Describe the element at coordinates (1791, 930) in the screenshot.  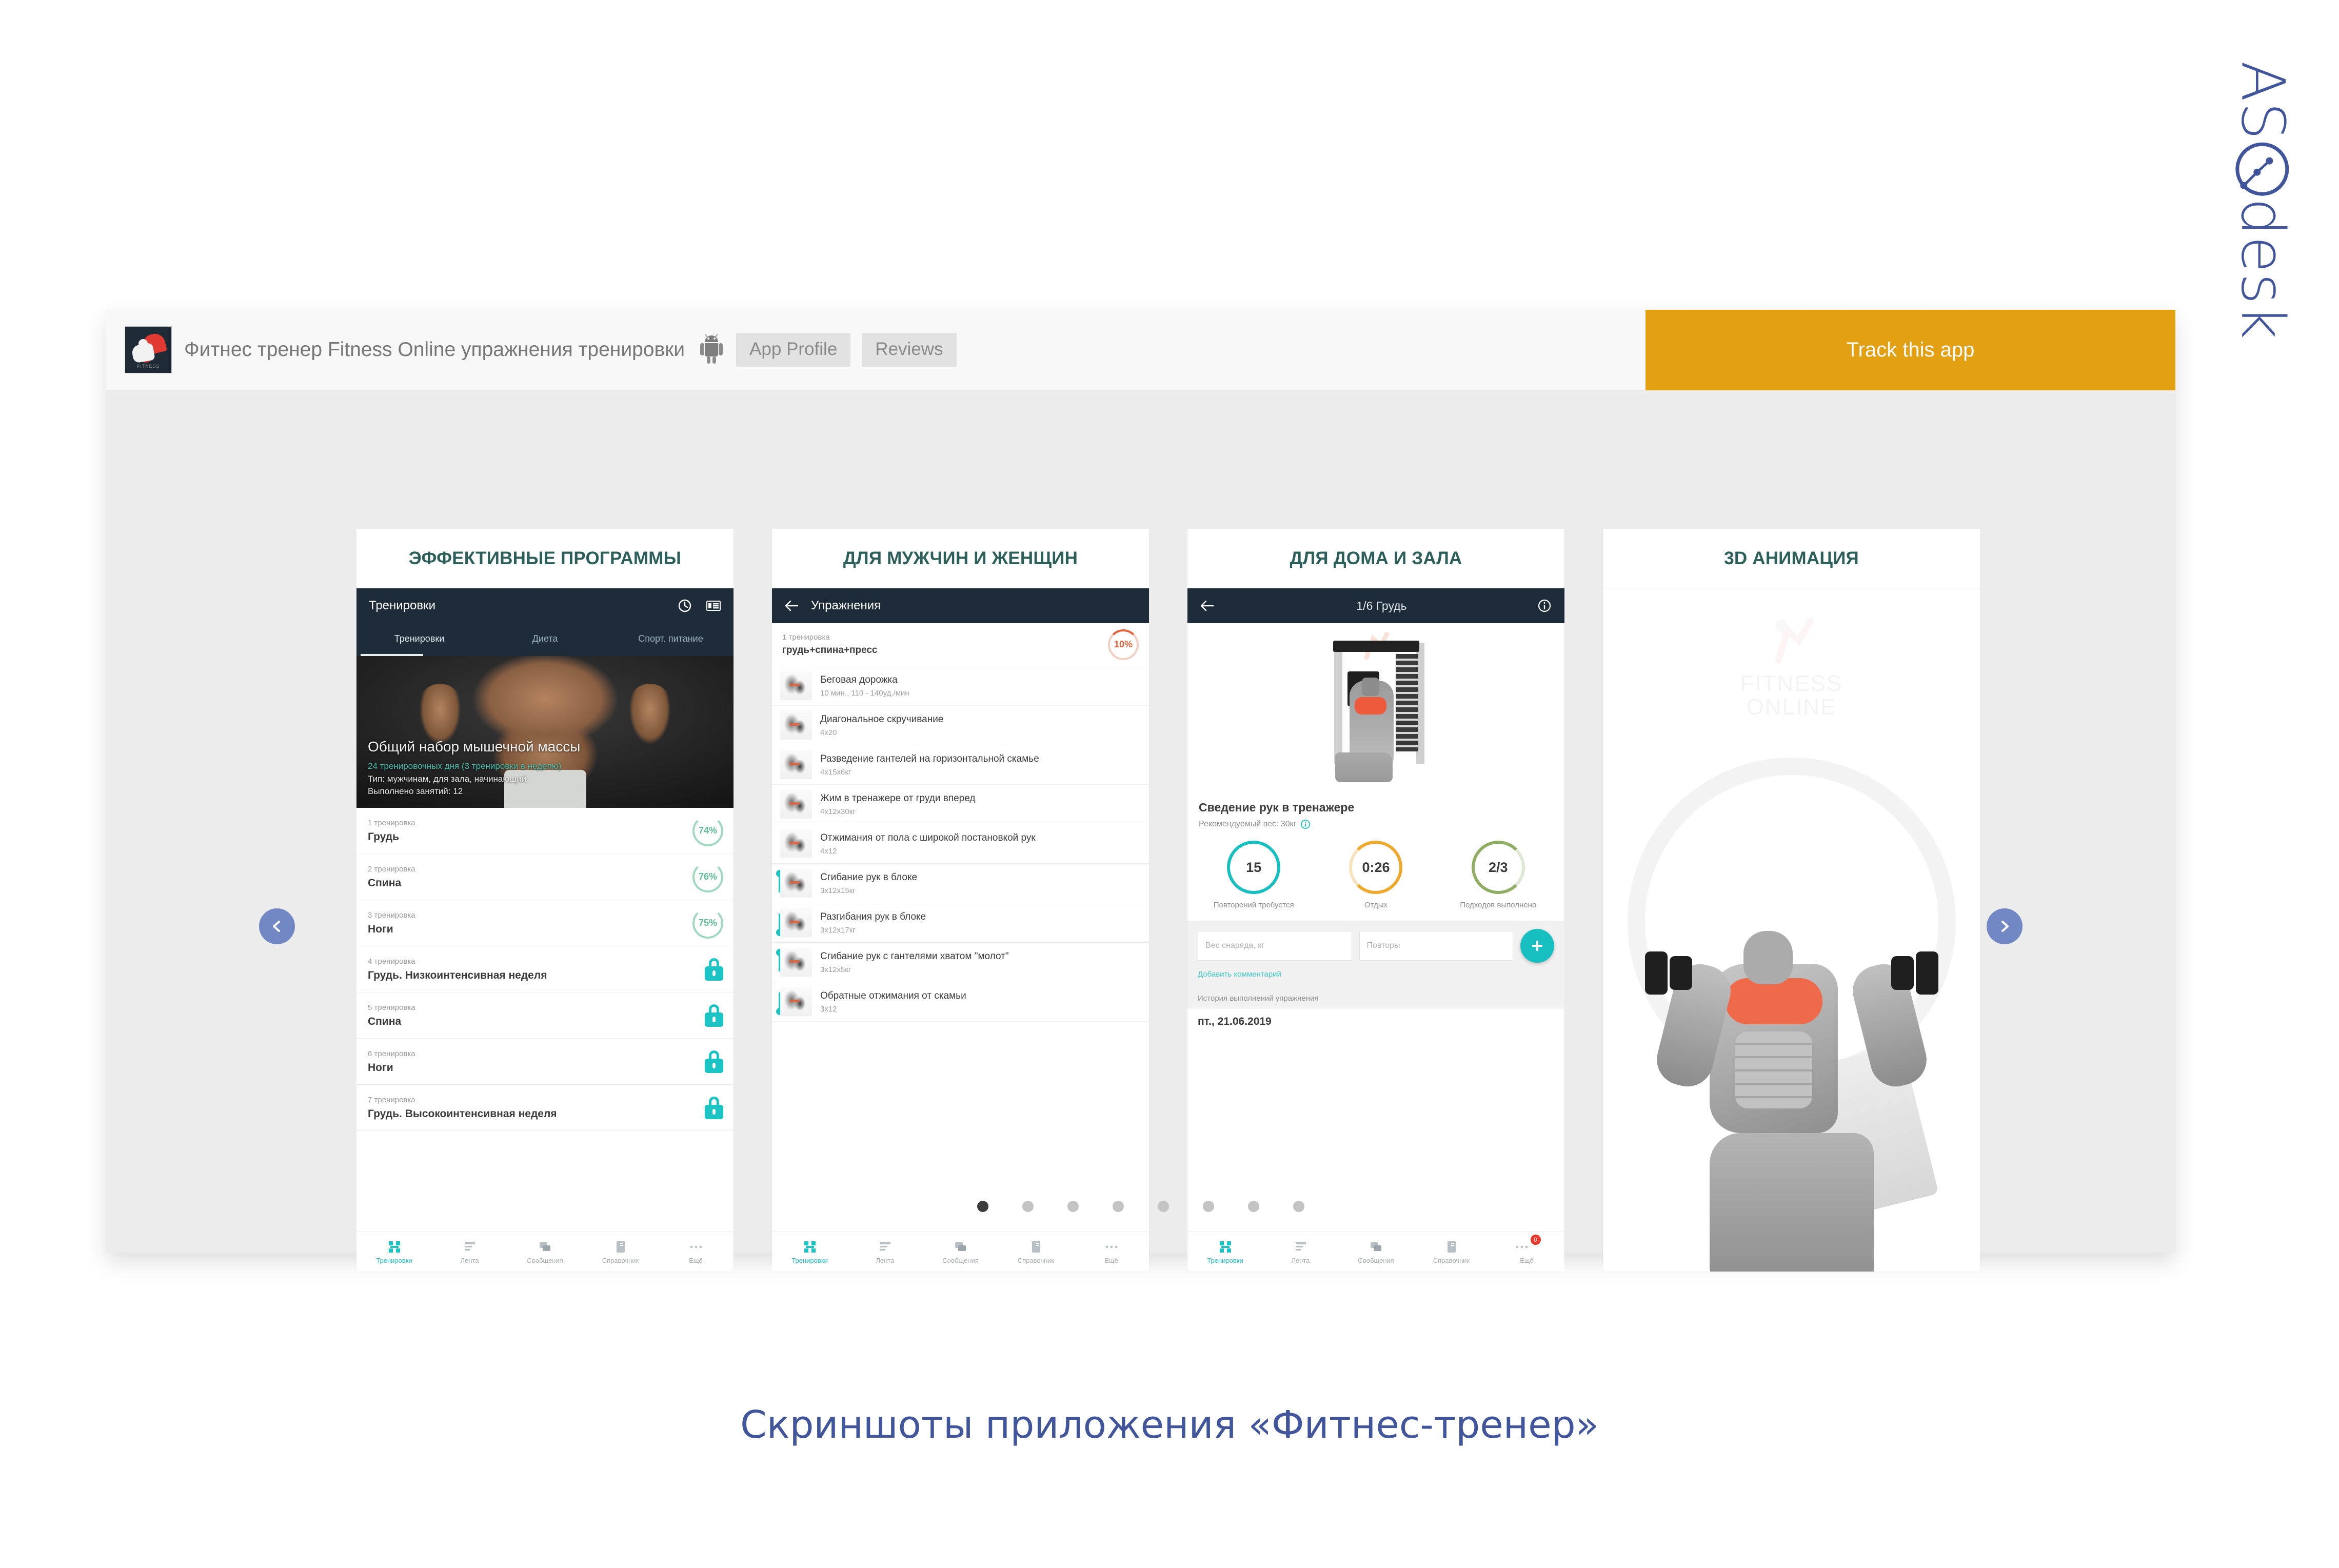
I see `panel-4-phone: FITNESS ONLINE` at that location.